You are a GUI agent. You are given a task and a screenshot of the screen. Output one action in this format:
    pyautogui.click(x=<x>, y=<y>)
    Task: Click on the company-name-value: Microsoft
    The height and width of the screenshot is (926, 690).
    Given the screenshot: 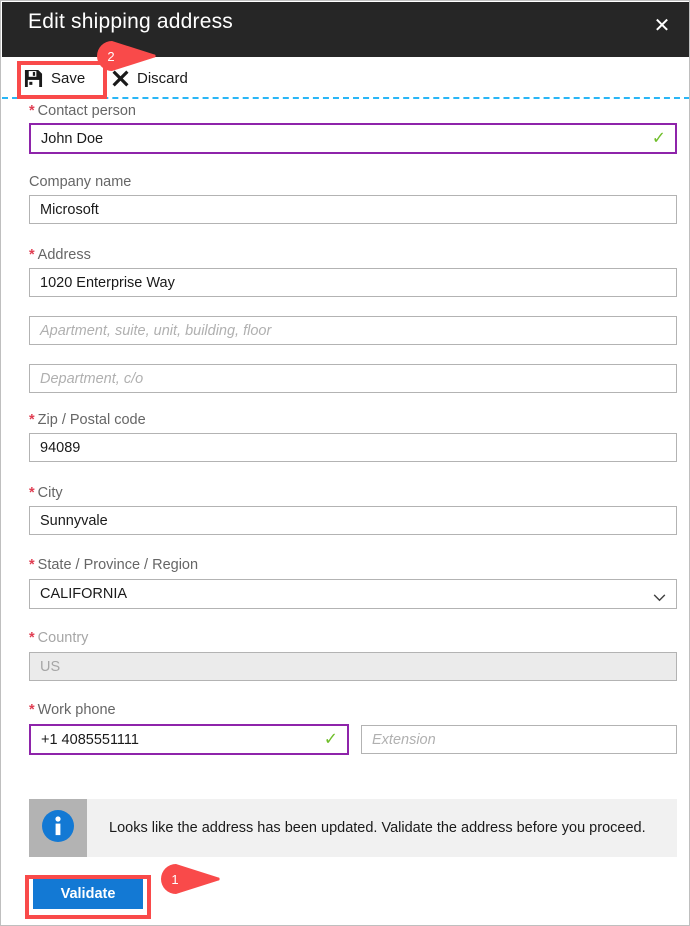 What is the action you would take?
    pyautogui.click(x=69, y=209)
    